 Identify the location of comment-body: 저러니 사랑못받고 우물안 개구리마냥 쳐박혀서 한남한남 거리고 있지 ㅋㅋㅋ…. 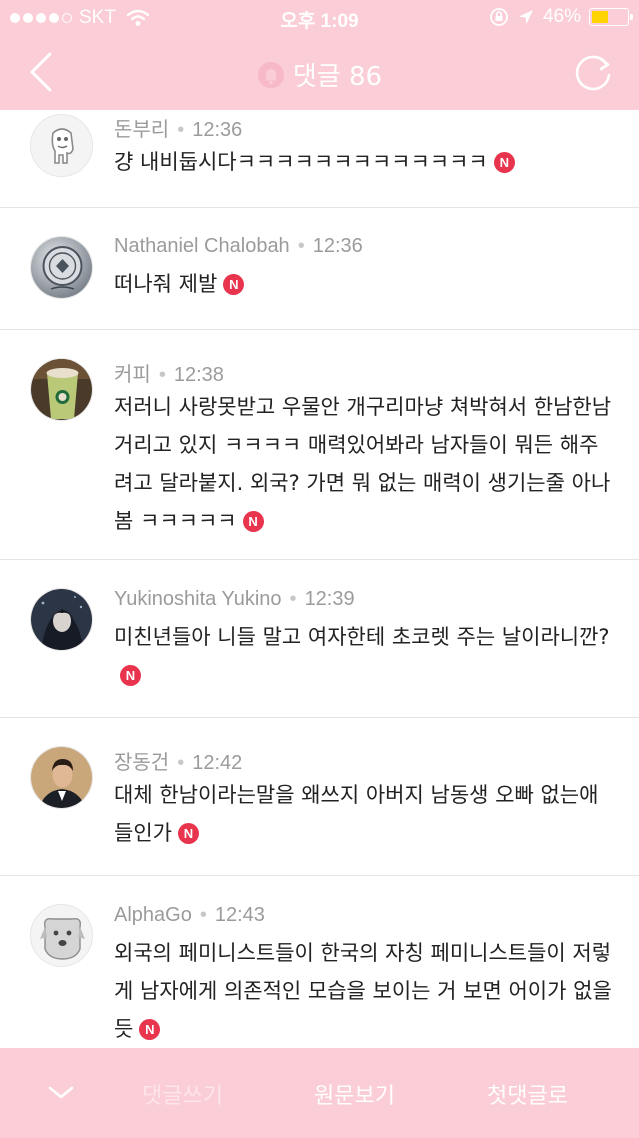
(363, 464).